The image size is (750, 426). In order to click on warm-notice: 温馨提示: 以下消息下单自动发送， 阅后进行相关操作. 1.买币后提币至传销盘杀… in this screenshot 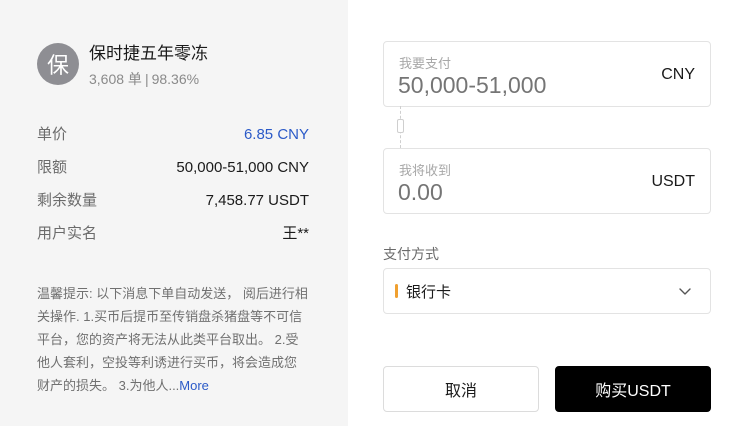, I will do `click(174, 339)`.